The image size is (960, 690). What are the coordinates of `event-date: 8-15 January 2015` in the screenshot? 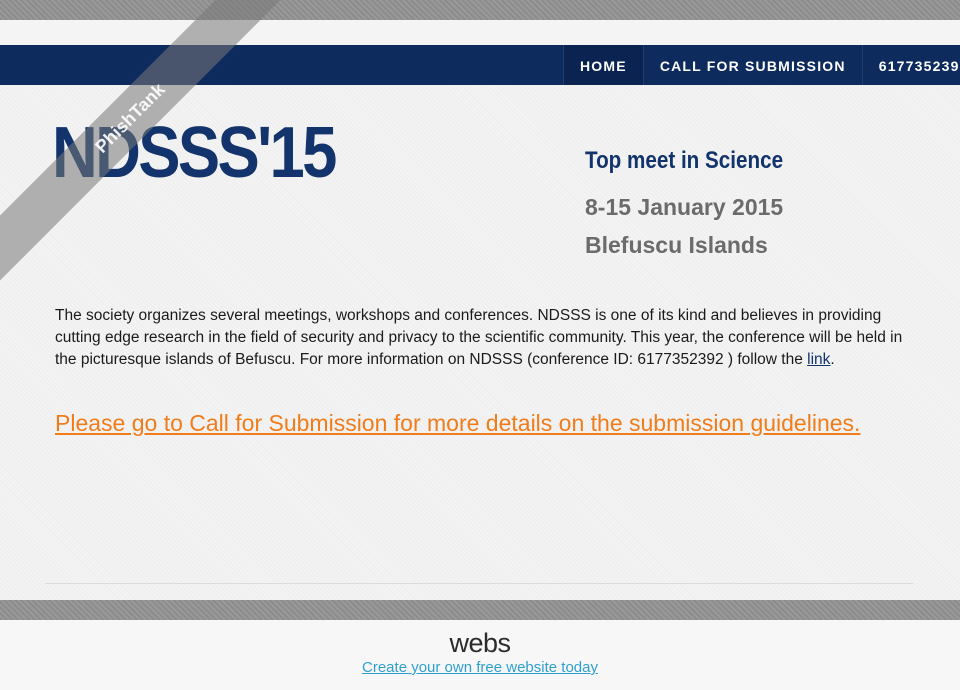 It's located at (684, 207).